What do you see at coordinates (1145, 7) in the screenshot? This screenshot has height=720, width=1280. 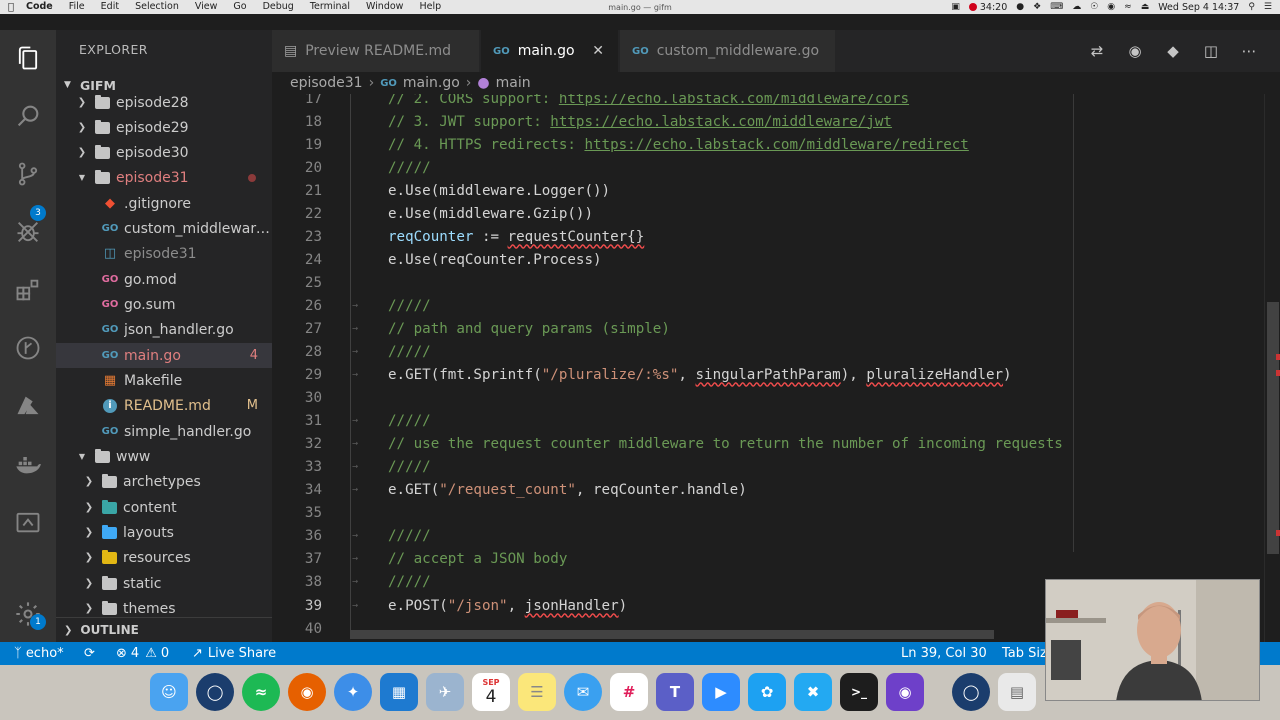 I see `eject-icon: ⏏` at bounding box center [1145, 7].